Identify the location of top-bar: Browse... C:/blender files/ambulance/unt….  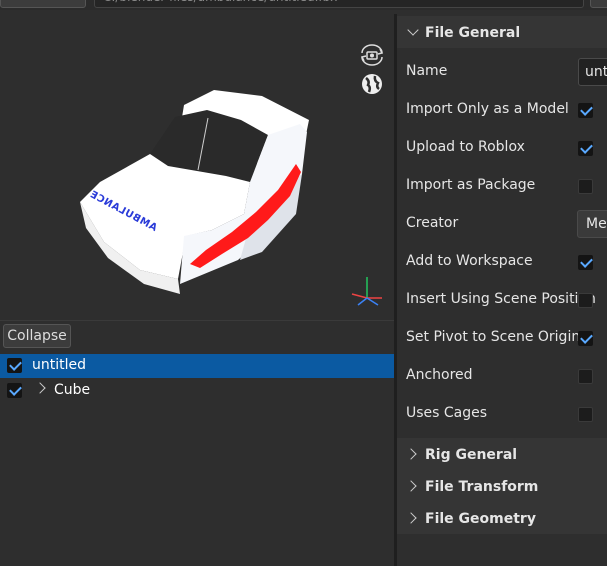
(303, 5).